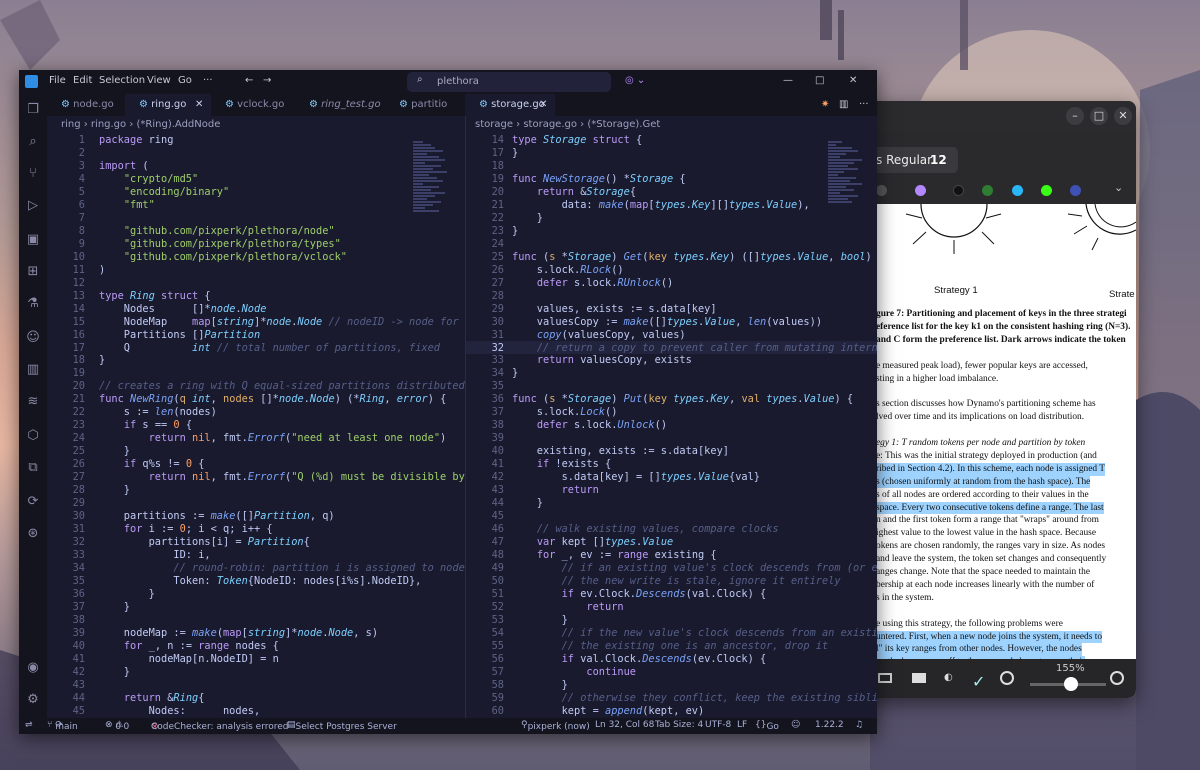 The width and height of the screenshot is (1200, 770). I want to click on color-swatch-gray, so click(881, 190).